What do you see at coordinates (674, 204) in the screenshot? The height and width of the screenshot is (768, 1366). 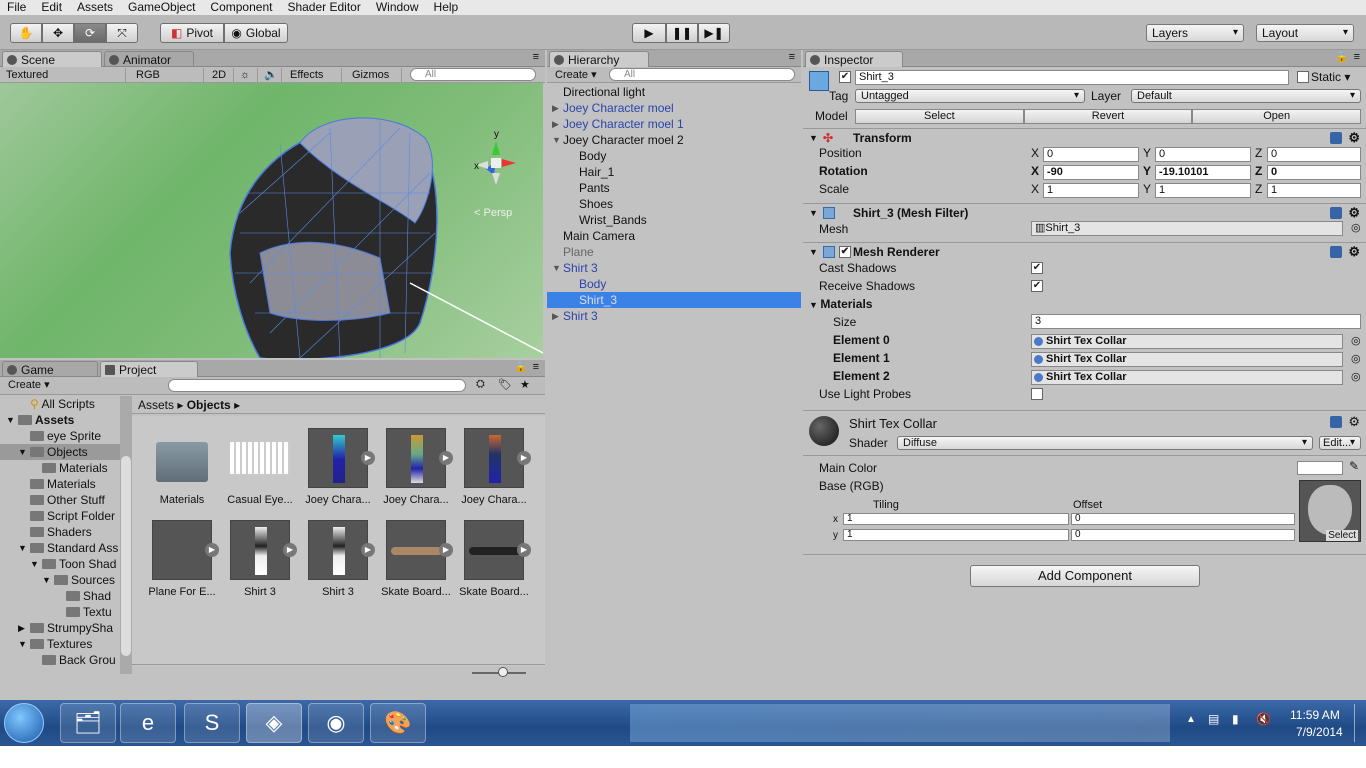 I see `hierarchy-item: Shoes` at bounding box center [674, 204].